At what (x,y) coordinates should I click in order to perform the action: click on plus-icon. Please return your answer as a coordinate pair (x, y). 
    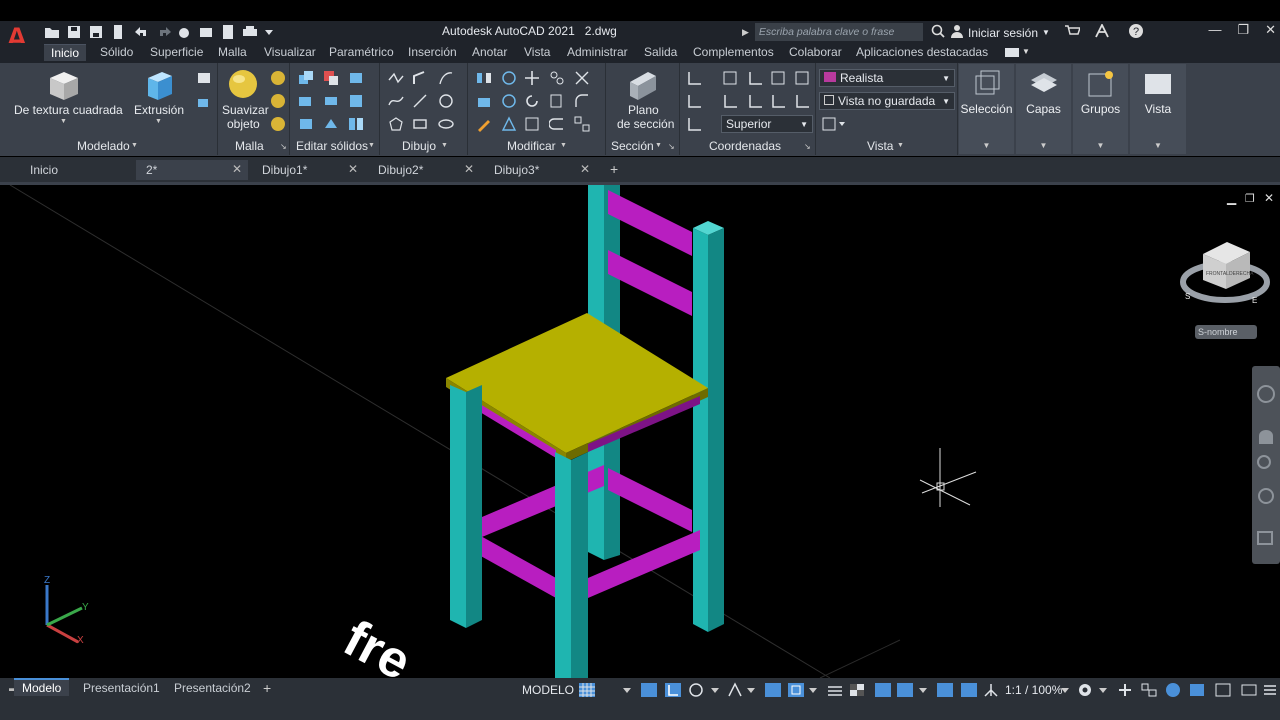
    Looking at the image, I should click on (1125, 690).